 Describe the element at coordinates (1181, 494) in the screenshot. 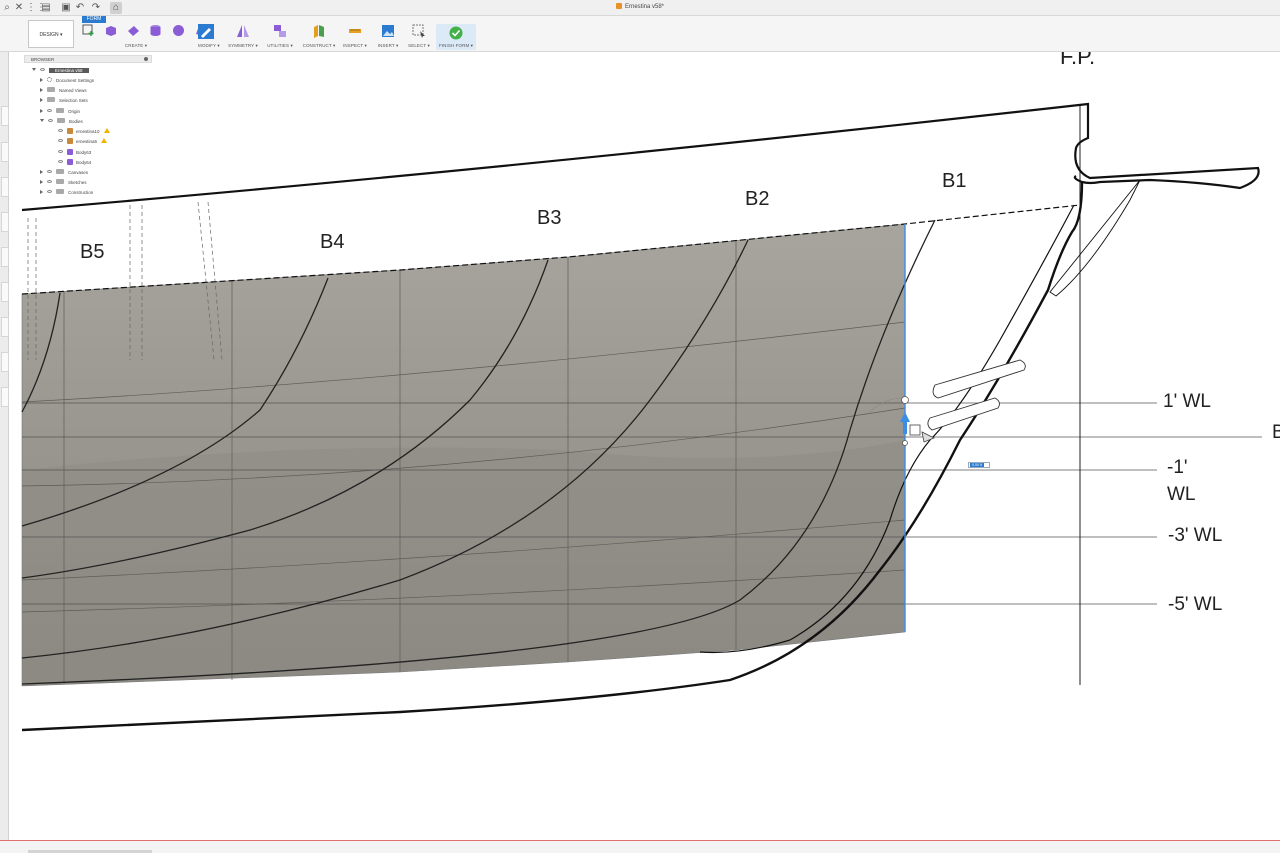

I see `wl-minus1-label-wl: WL` at that location.